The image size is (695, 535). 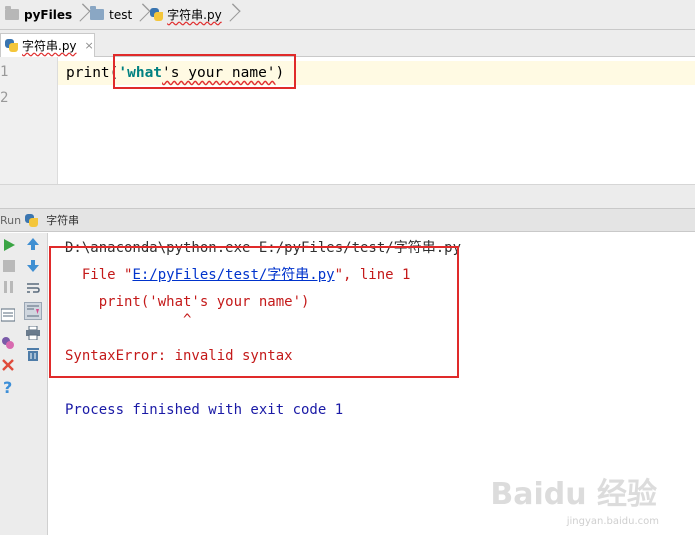 What do you see at coordinates (254, 312) in the screenshot?
I see `annotation-box-console` at bounding box center [254, 312].